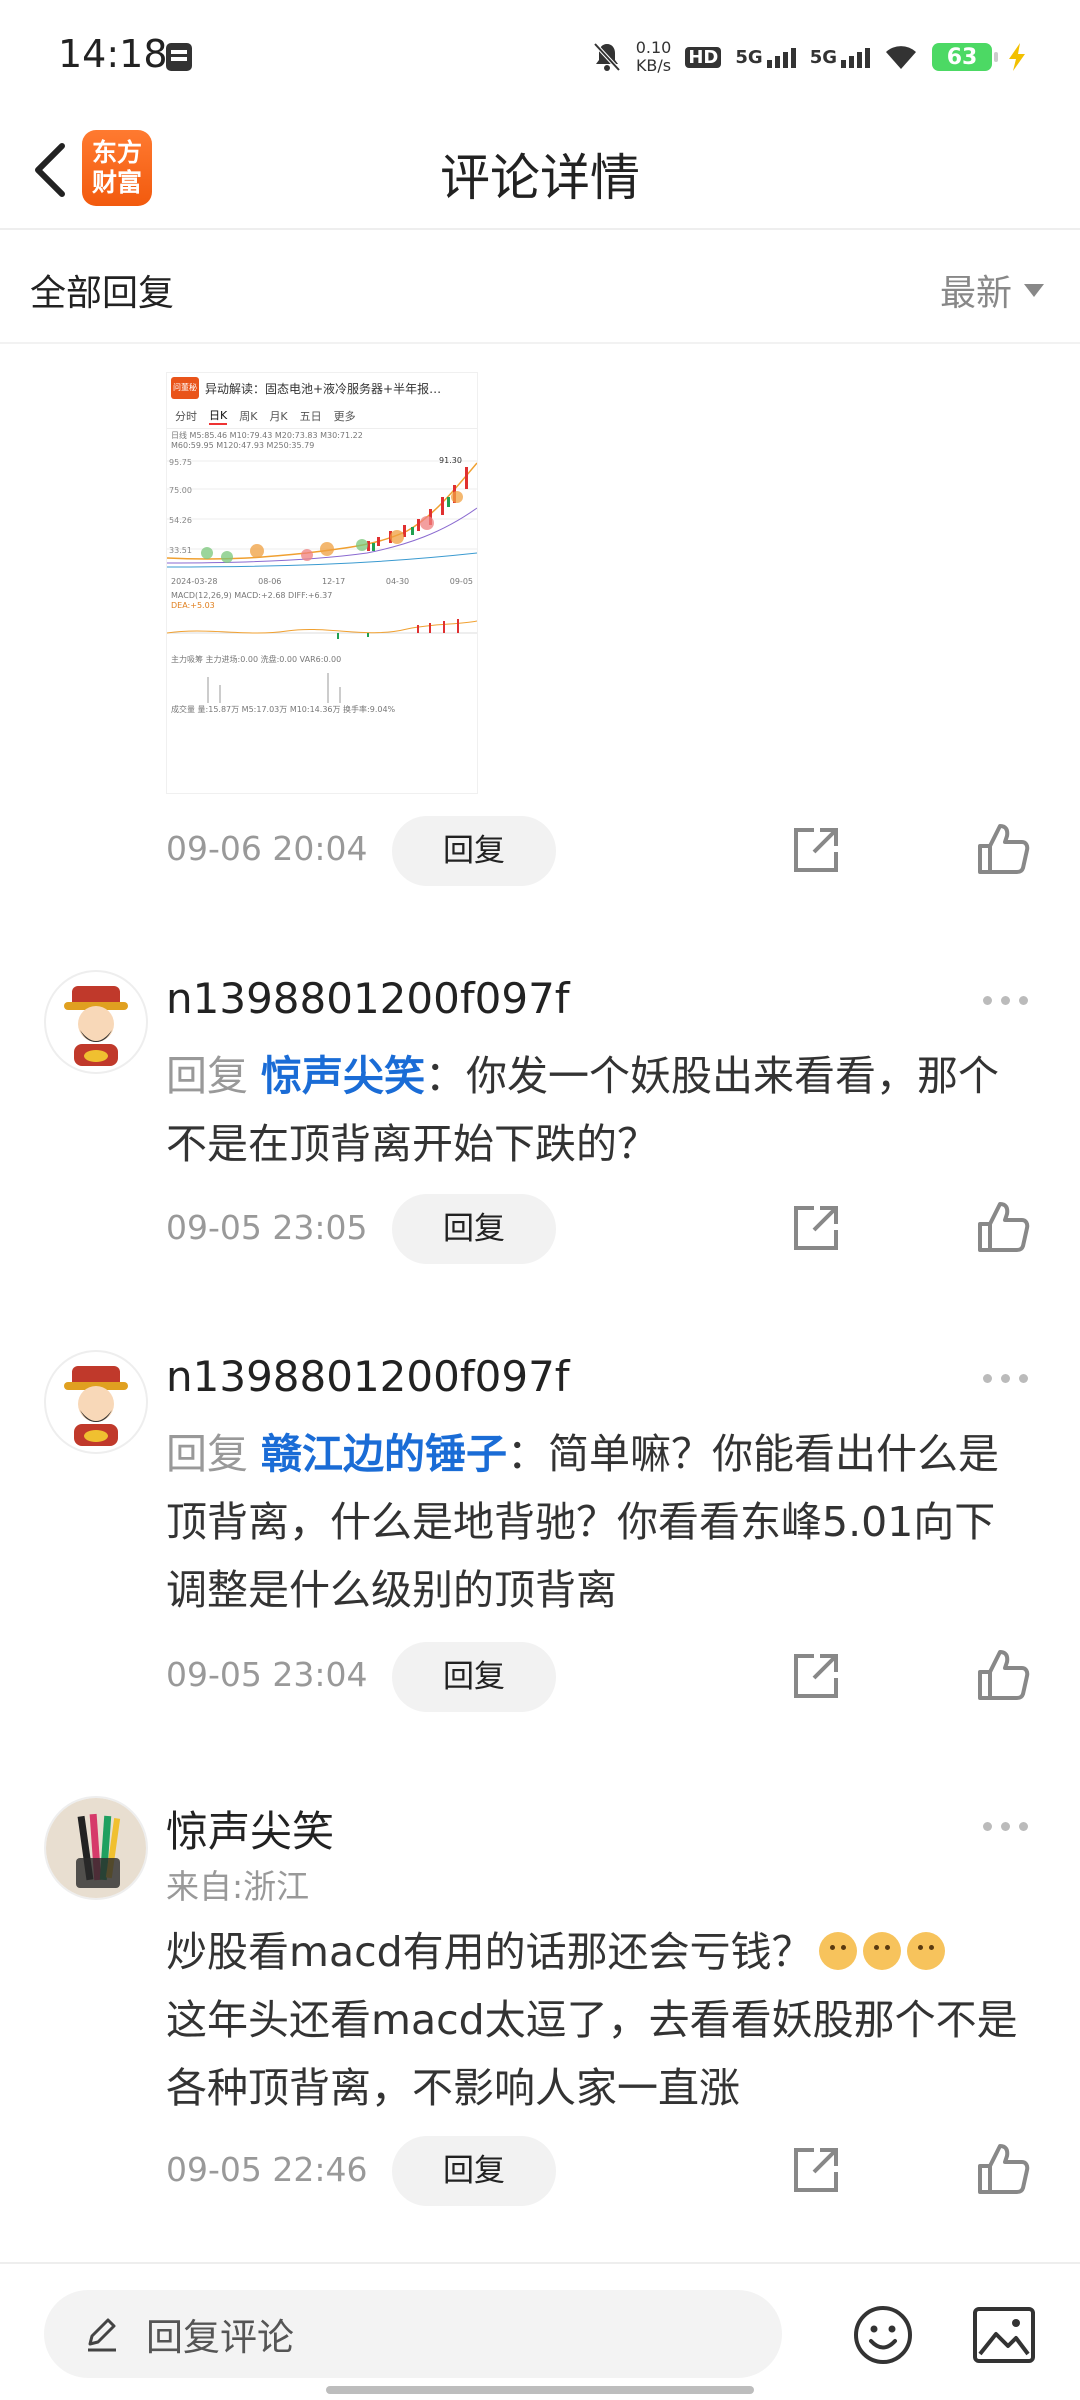 The height and width of the screenshot is (2400, 1080). Describe the element at coordinates (180, 520) in the screenshot. I see `price-label: 54.26` at that location.